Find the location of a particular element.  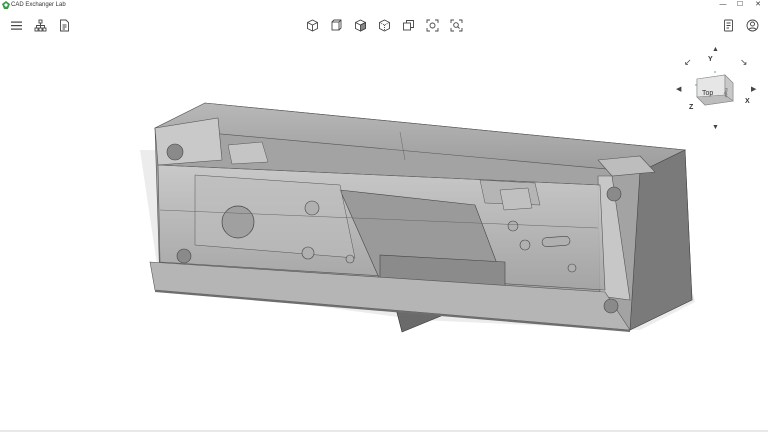

right-bolt-hole is located at coordinates (614, 194).